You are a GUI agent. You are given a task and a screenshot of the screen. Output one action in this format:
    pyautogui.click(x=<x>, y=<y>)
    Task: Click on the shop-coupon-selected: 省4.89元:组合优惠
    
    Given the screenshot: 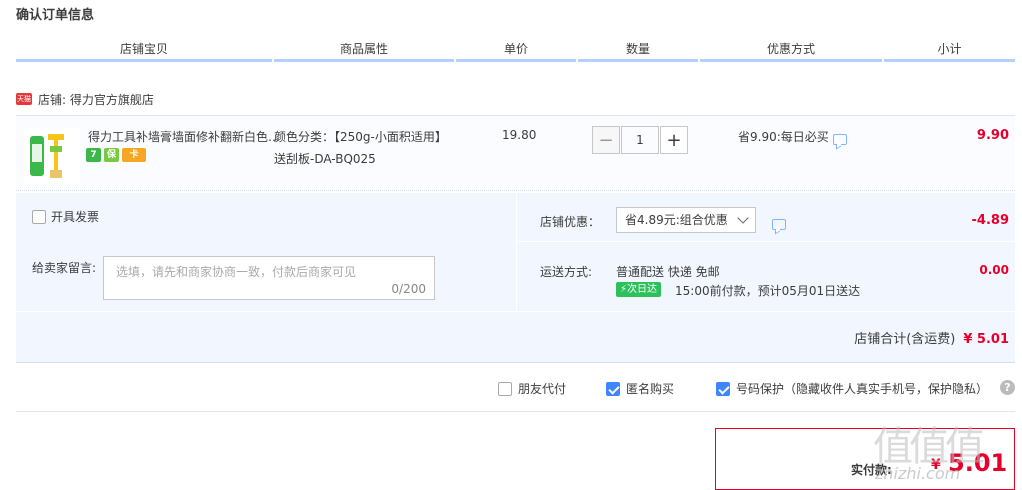 What is the action you would take?
    pyautogui.click(x=676, y=220)
    